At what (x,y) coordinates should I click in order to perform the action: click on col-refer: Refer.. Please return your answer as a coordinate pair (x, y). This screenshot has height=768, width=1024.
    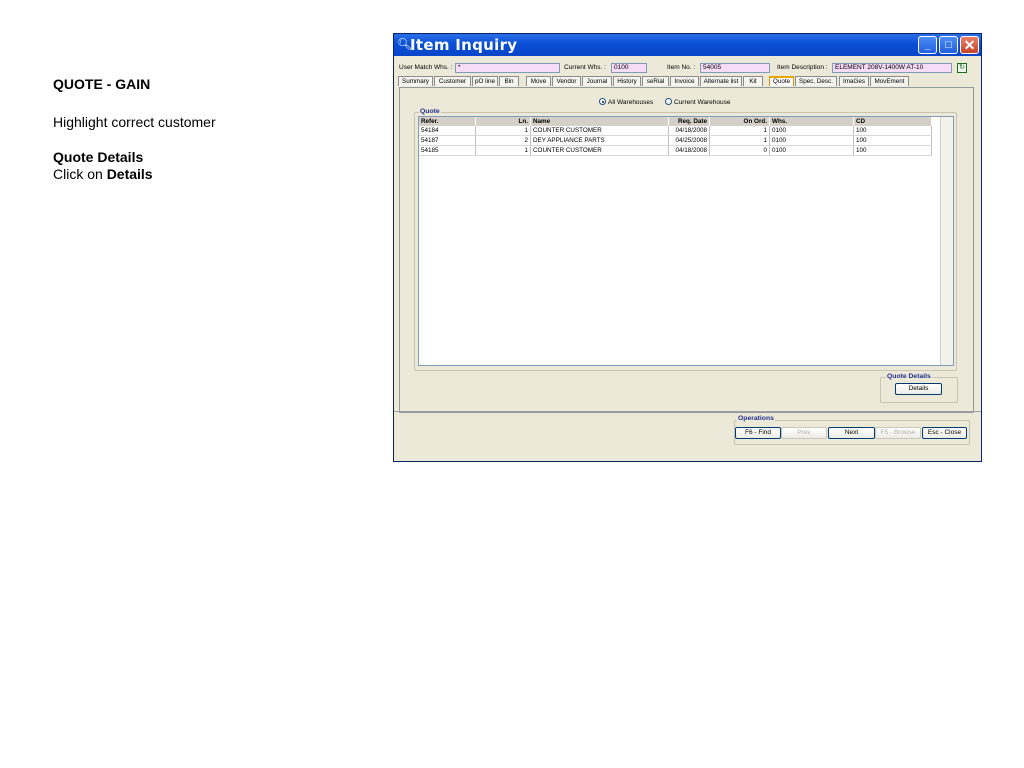
    Looking at the image, I should click on (447, 121).